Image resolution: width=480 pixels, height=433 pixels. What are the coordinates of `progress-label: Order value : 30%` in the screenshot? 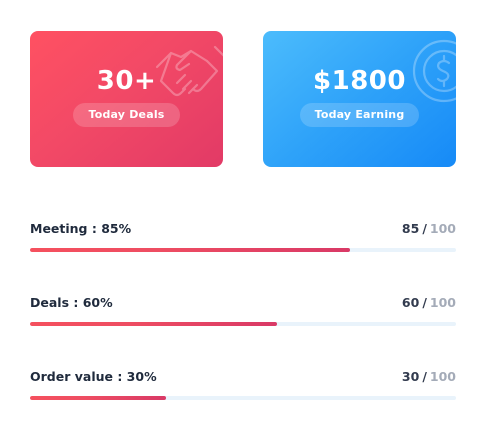 It's located at (93, 376).